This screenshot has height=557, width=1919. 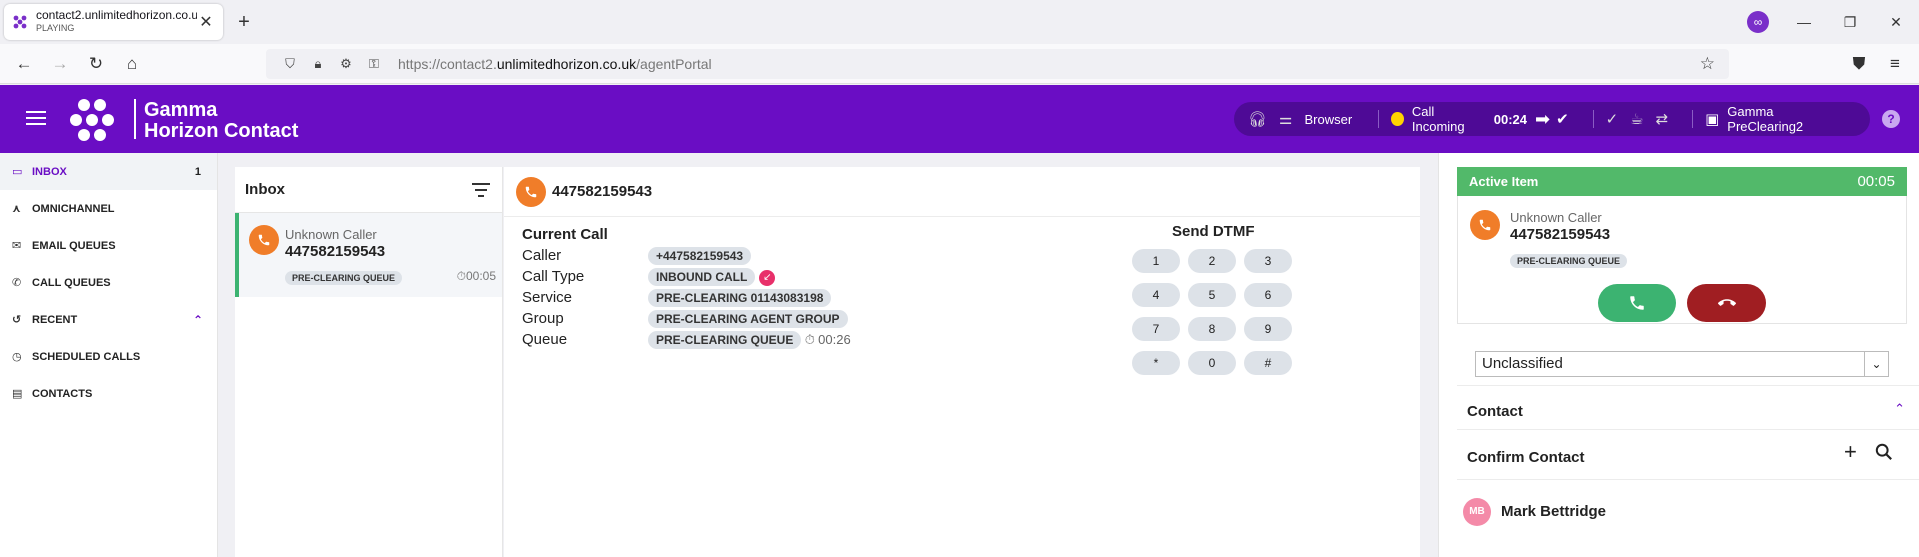 What do you see at coordinates (602, 191) in the screenshot?
I see `call-number-title: 447582159543` at bounding box center [602, 191].